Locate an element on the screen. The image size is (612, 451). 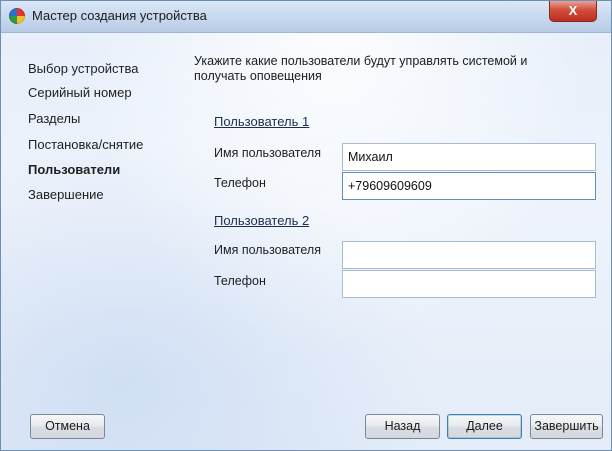
step-item-serial-number: Серийный номер is located at coordinates (80, 92).